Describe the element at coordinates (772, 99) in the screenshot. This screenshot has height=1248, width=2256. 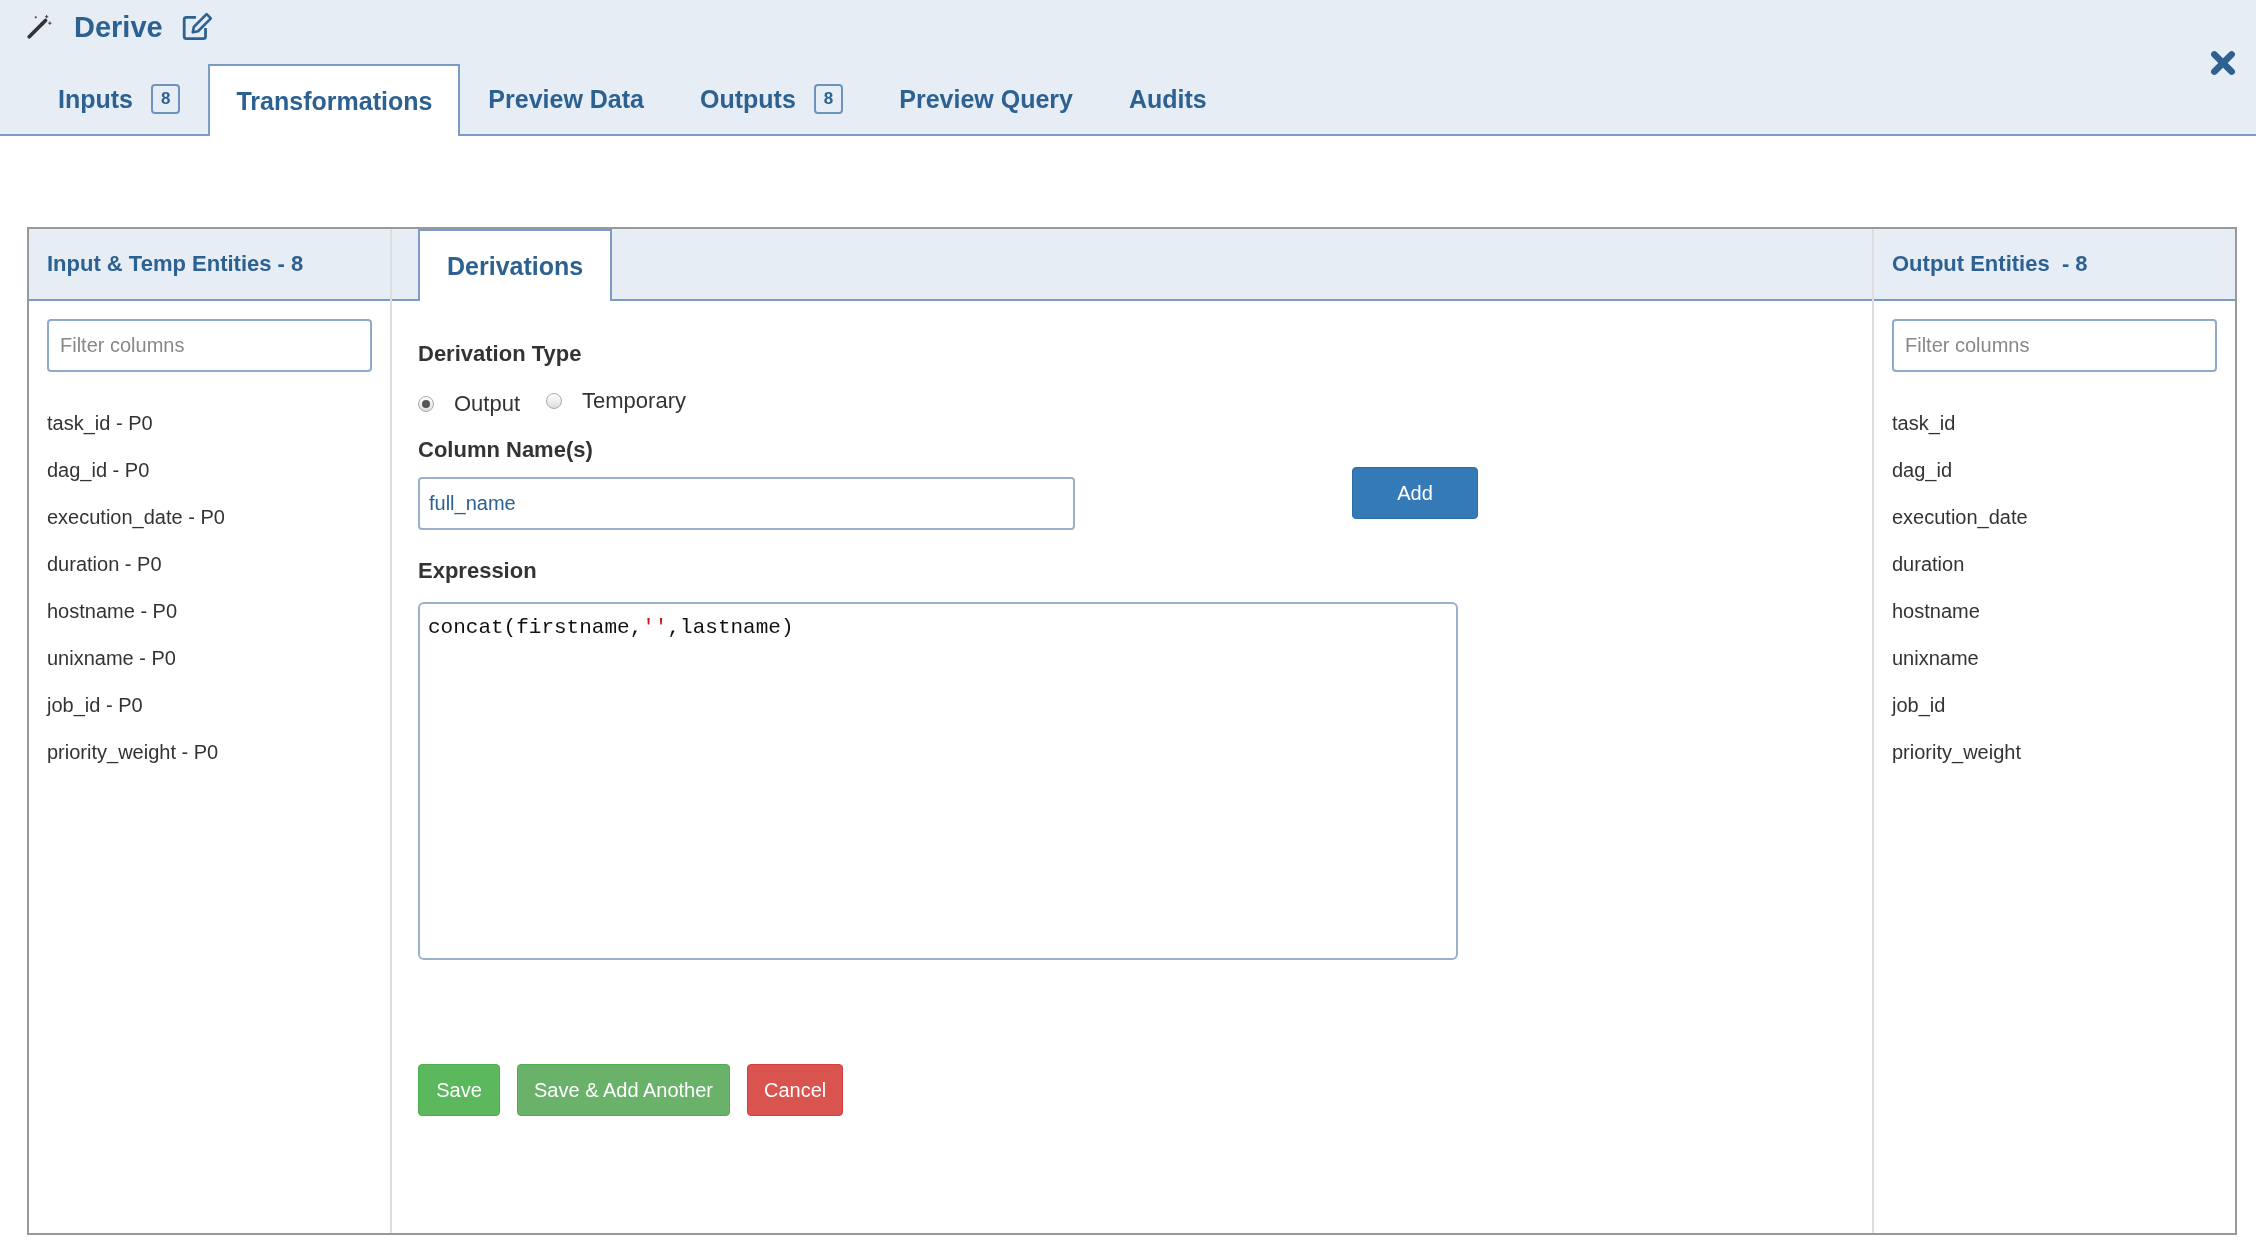
I see `tab: Outputs 8` at that location.